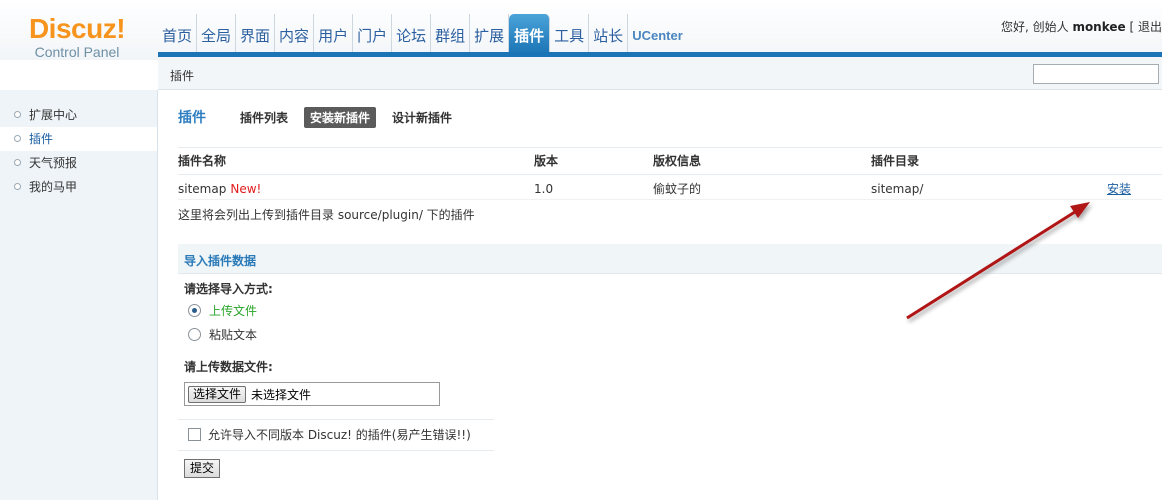 This screenshot has height=500, width=1162. I want to click on install-link: 安装, so click(1119, 189).